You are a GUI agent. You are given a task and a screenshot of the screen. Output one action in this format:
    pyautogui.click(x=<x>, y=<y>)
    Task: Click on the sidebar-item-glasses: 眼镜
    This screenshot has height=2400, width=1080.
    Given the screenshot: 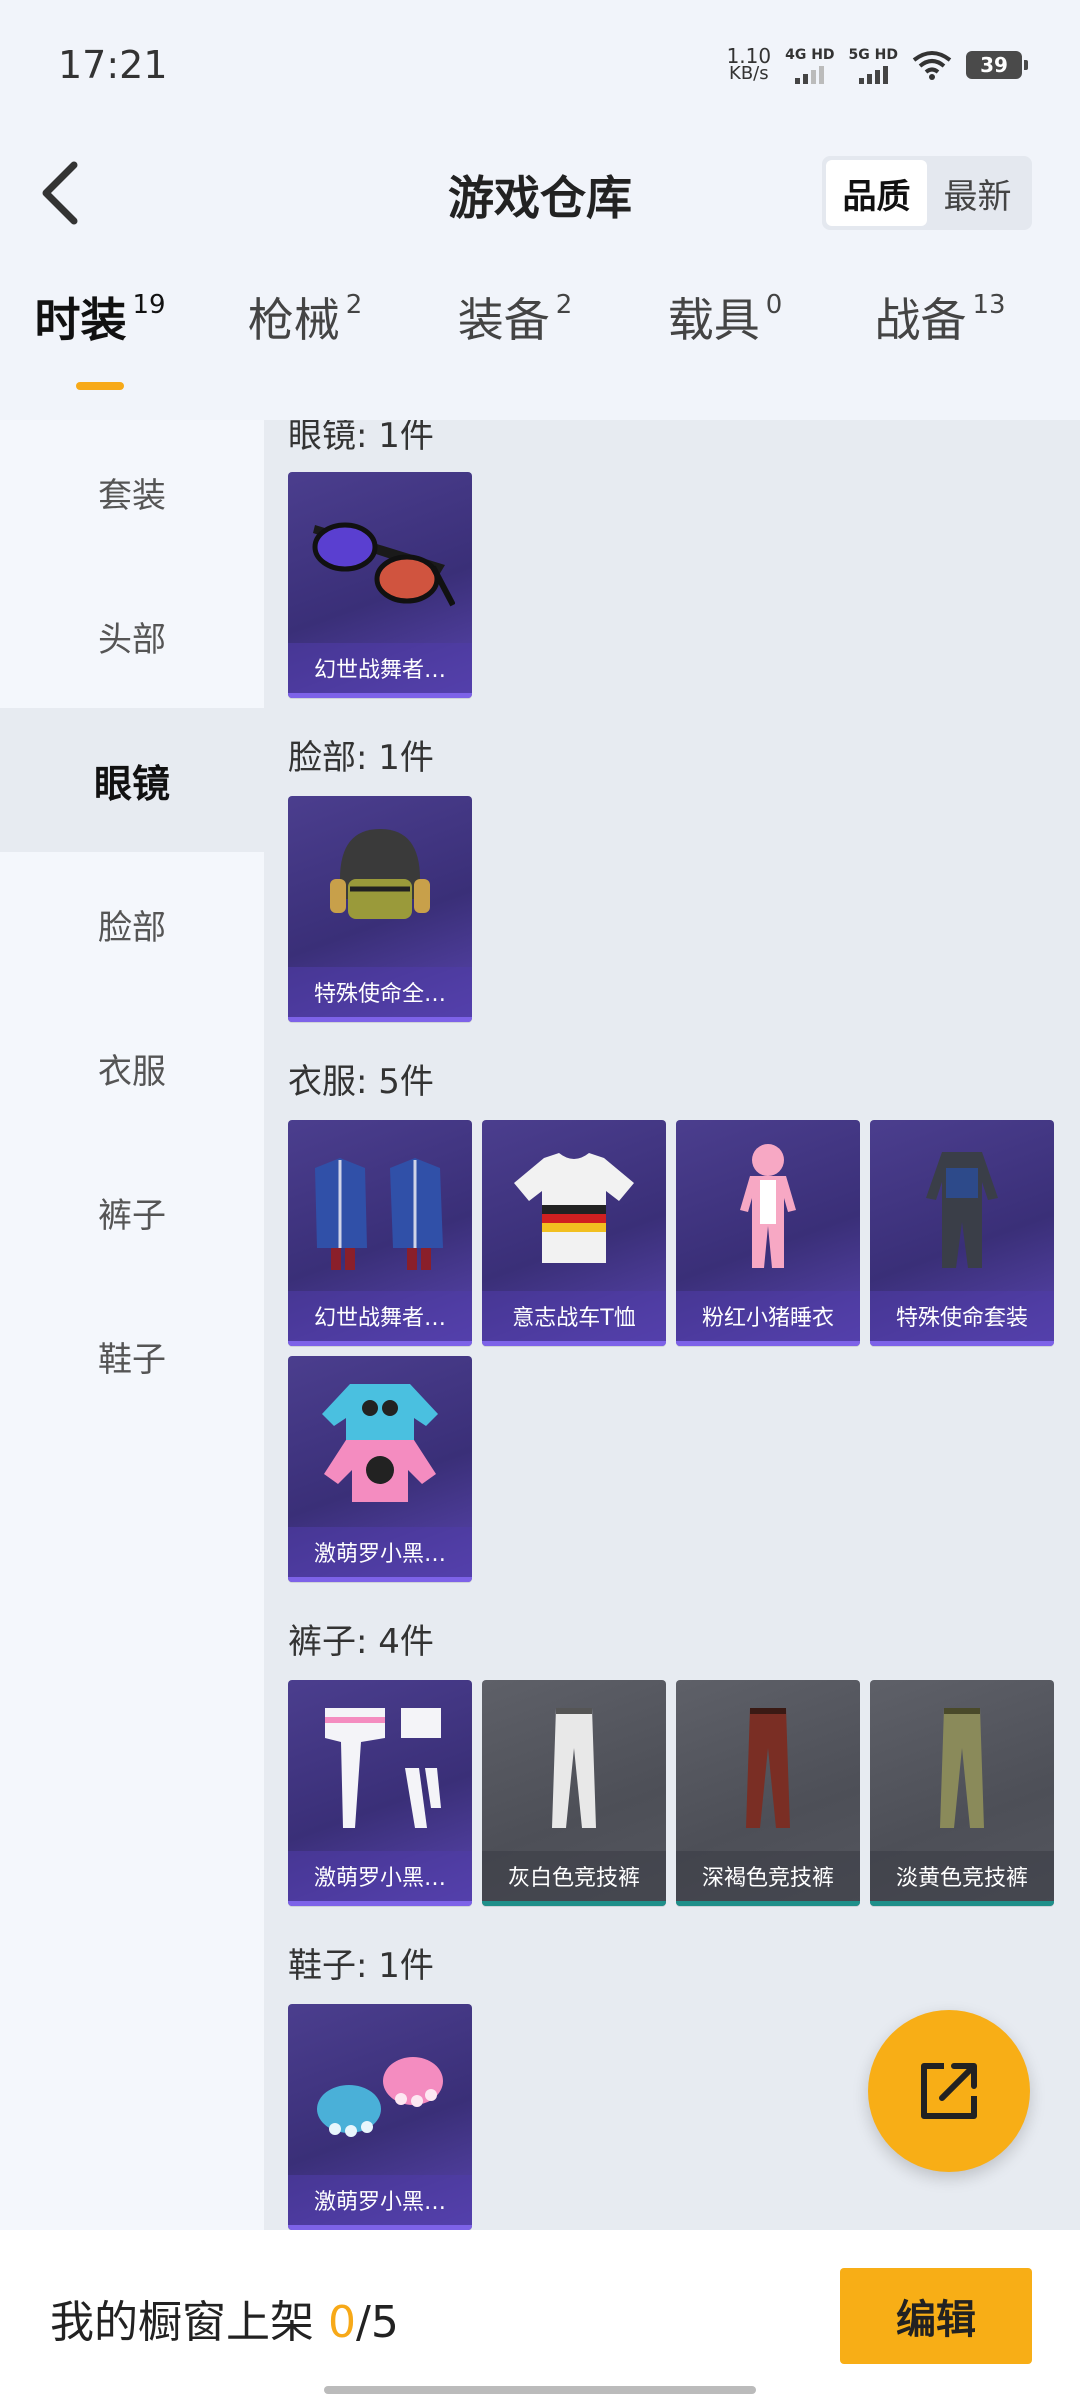 What is the action you would take?
    pyautogui.click(x=132, y=780)
    